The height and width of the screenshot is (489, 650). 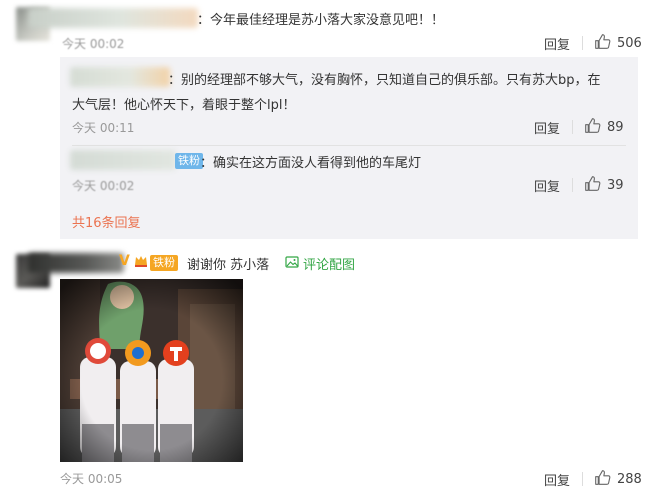 I want to click on comment-image-link-label: 评论配图, so click(x=329, y=265).